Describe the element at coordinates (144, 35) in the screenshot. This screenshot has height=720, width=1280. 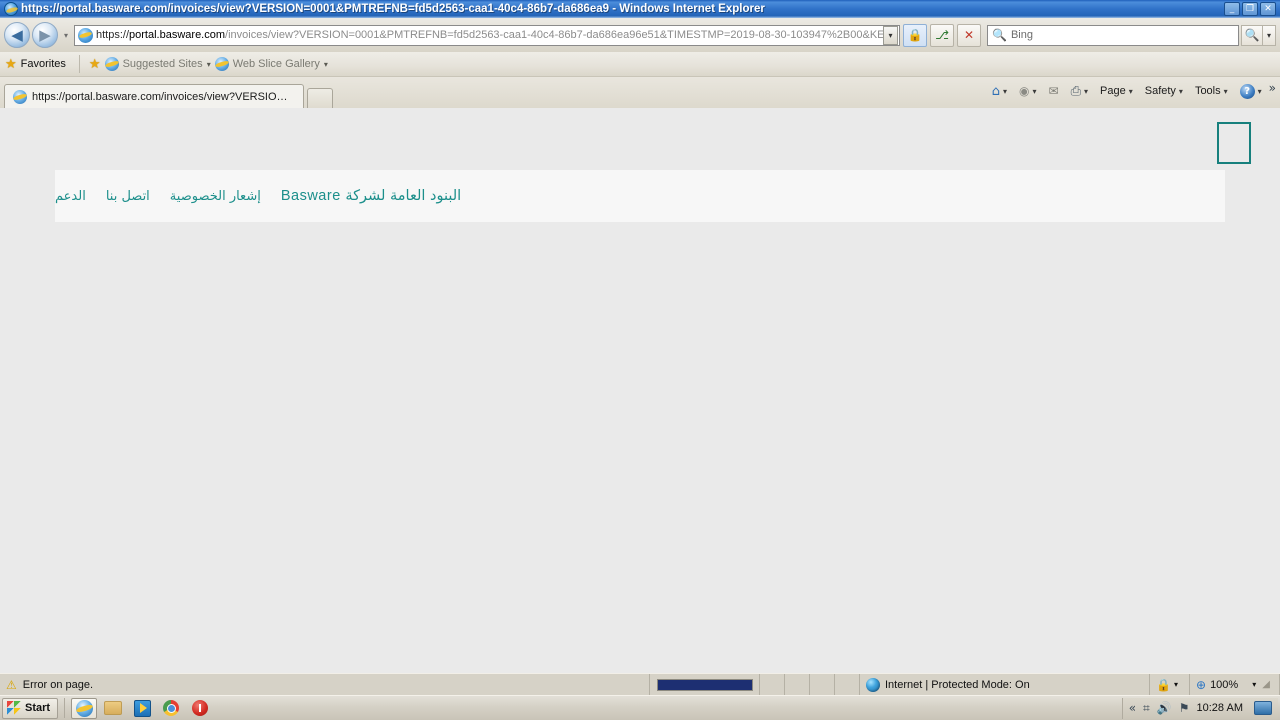
I see `address-host-pre: portal.` at that location.